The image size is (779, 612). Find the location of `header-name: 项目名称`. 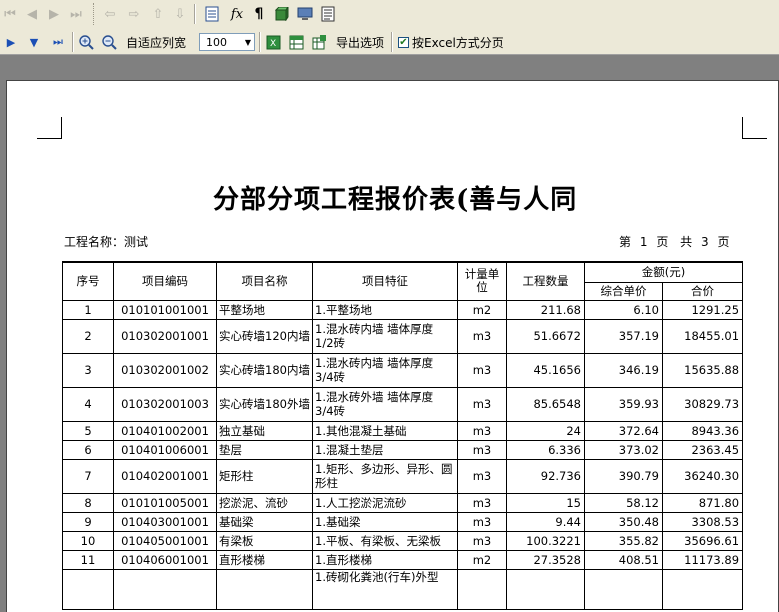

header-name: 项目名称 is located at coordinates (264, 281).